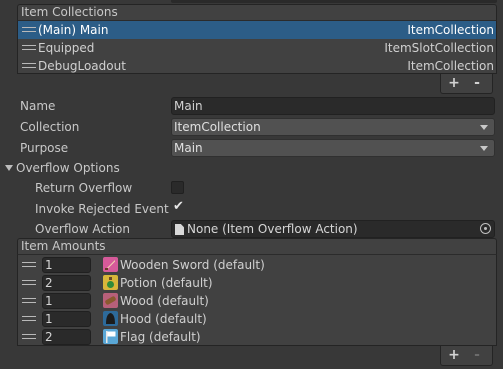 This screenshot has width=503, height=369. What do you see at coordinates (110, 318) in the screenshot?
I see `hood-icon` at bounding box center [110, 318].